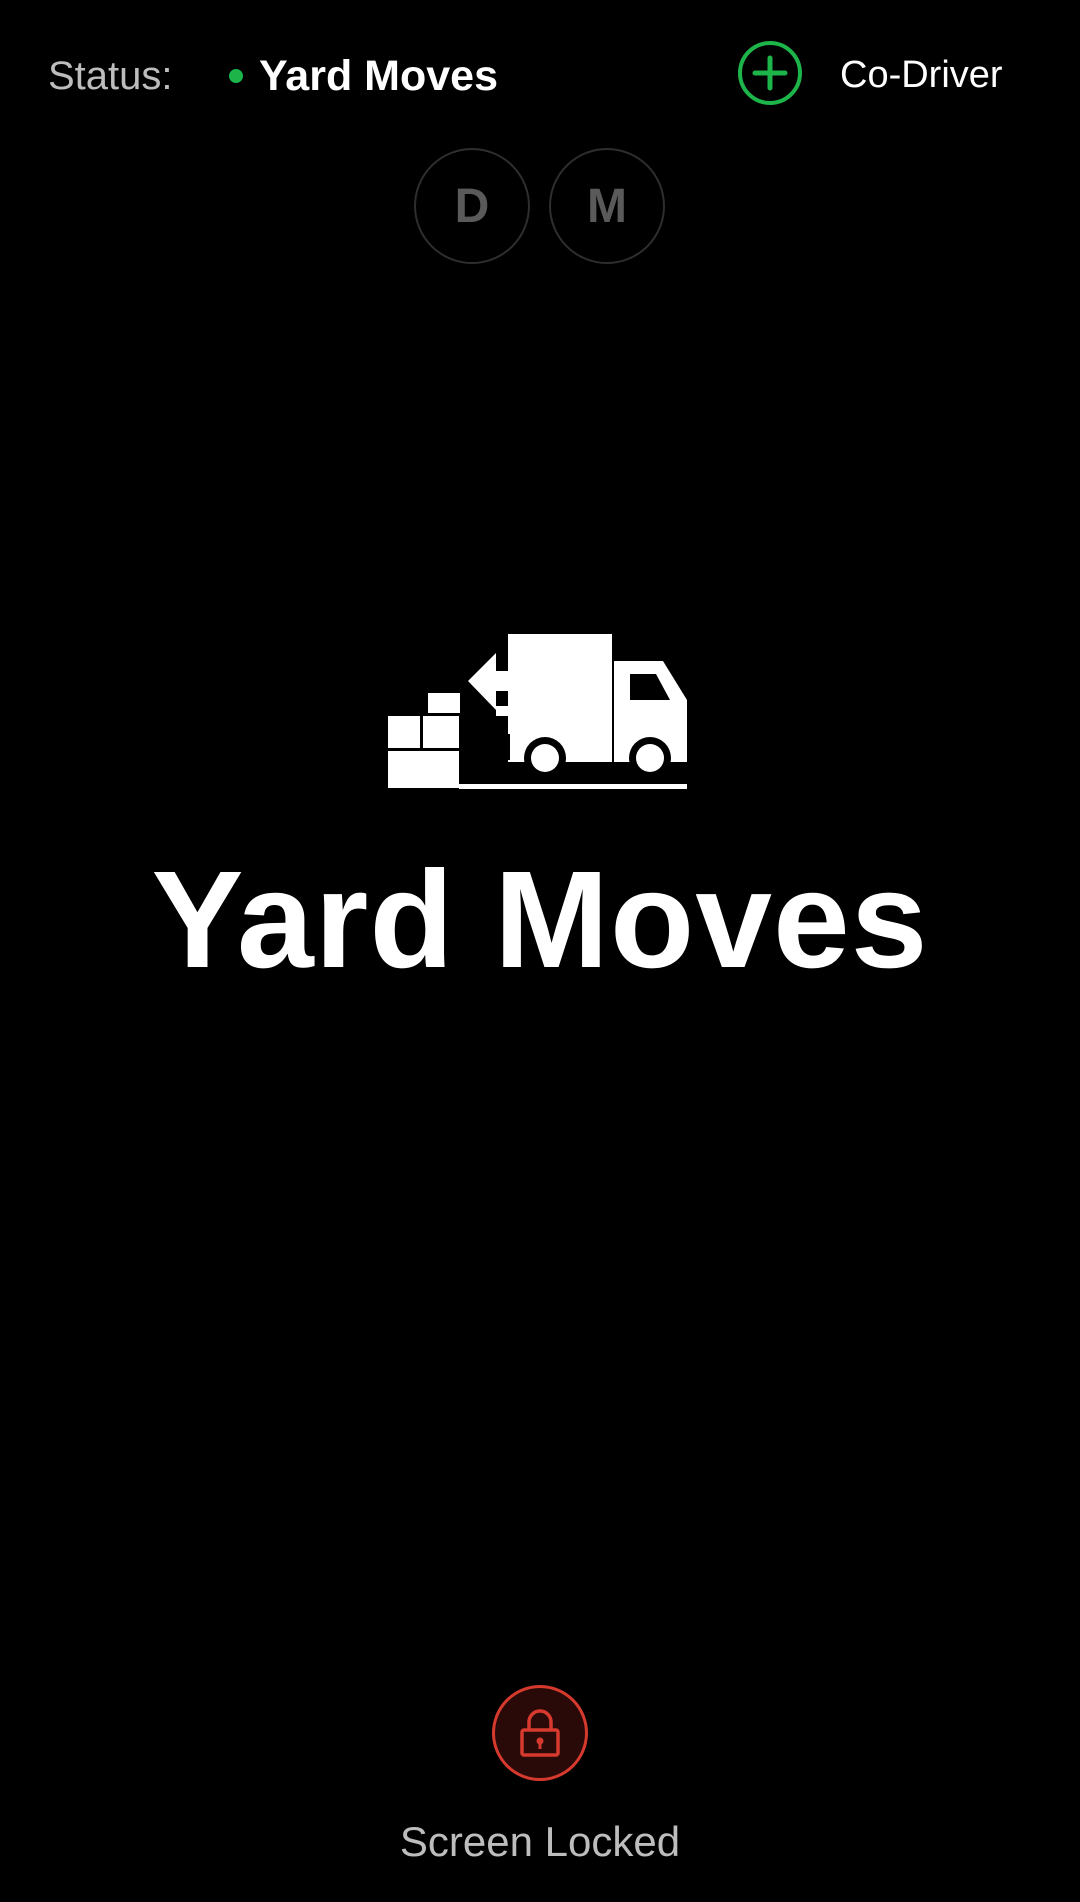 This screenshot has width=1080, height=1902. I want to click on screen-locked-label: Screen Locked, so click(540, 1841).